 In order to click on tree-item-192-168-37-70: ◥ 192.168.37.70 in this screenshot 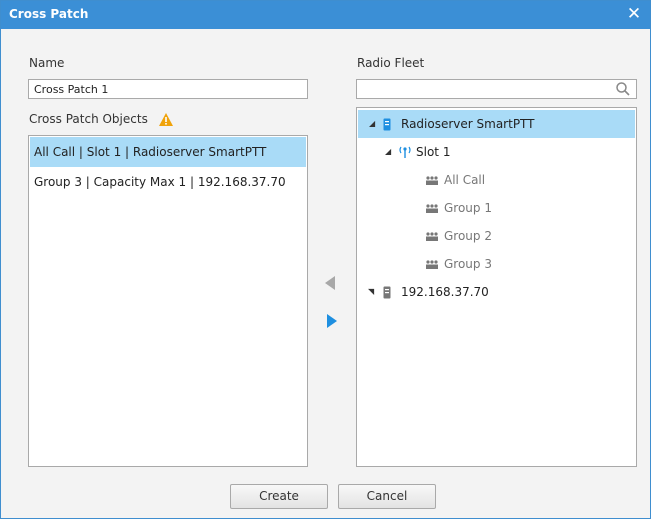, I will do `click(496, 292)`.